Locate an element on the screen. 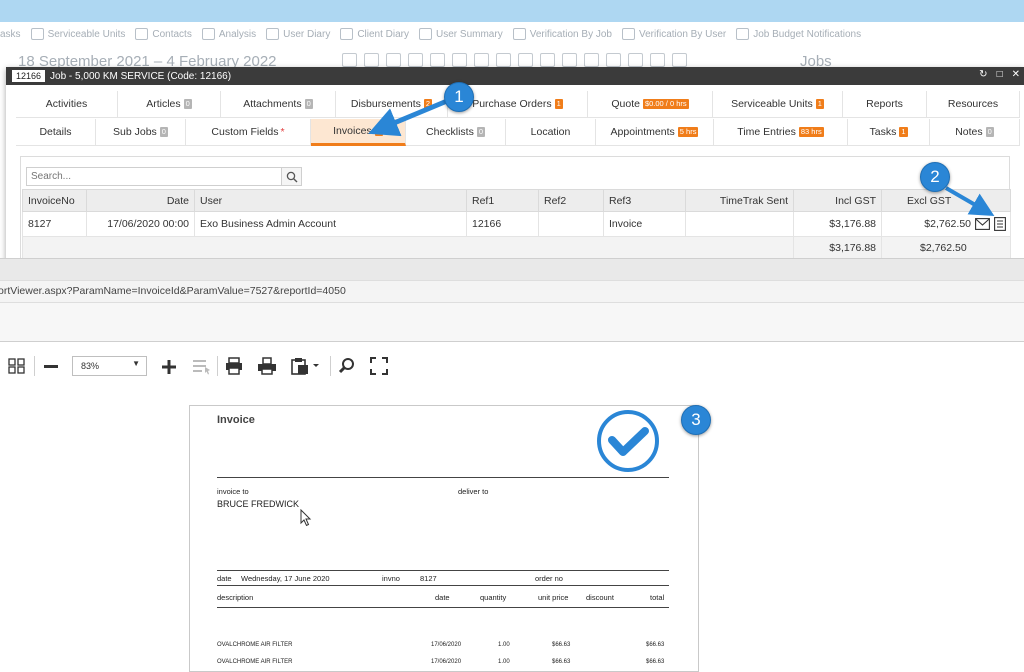 This screenshot has height=672, width=1024. arrow-to-report-icon is located at coordinates (969, 201).